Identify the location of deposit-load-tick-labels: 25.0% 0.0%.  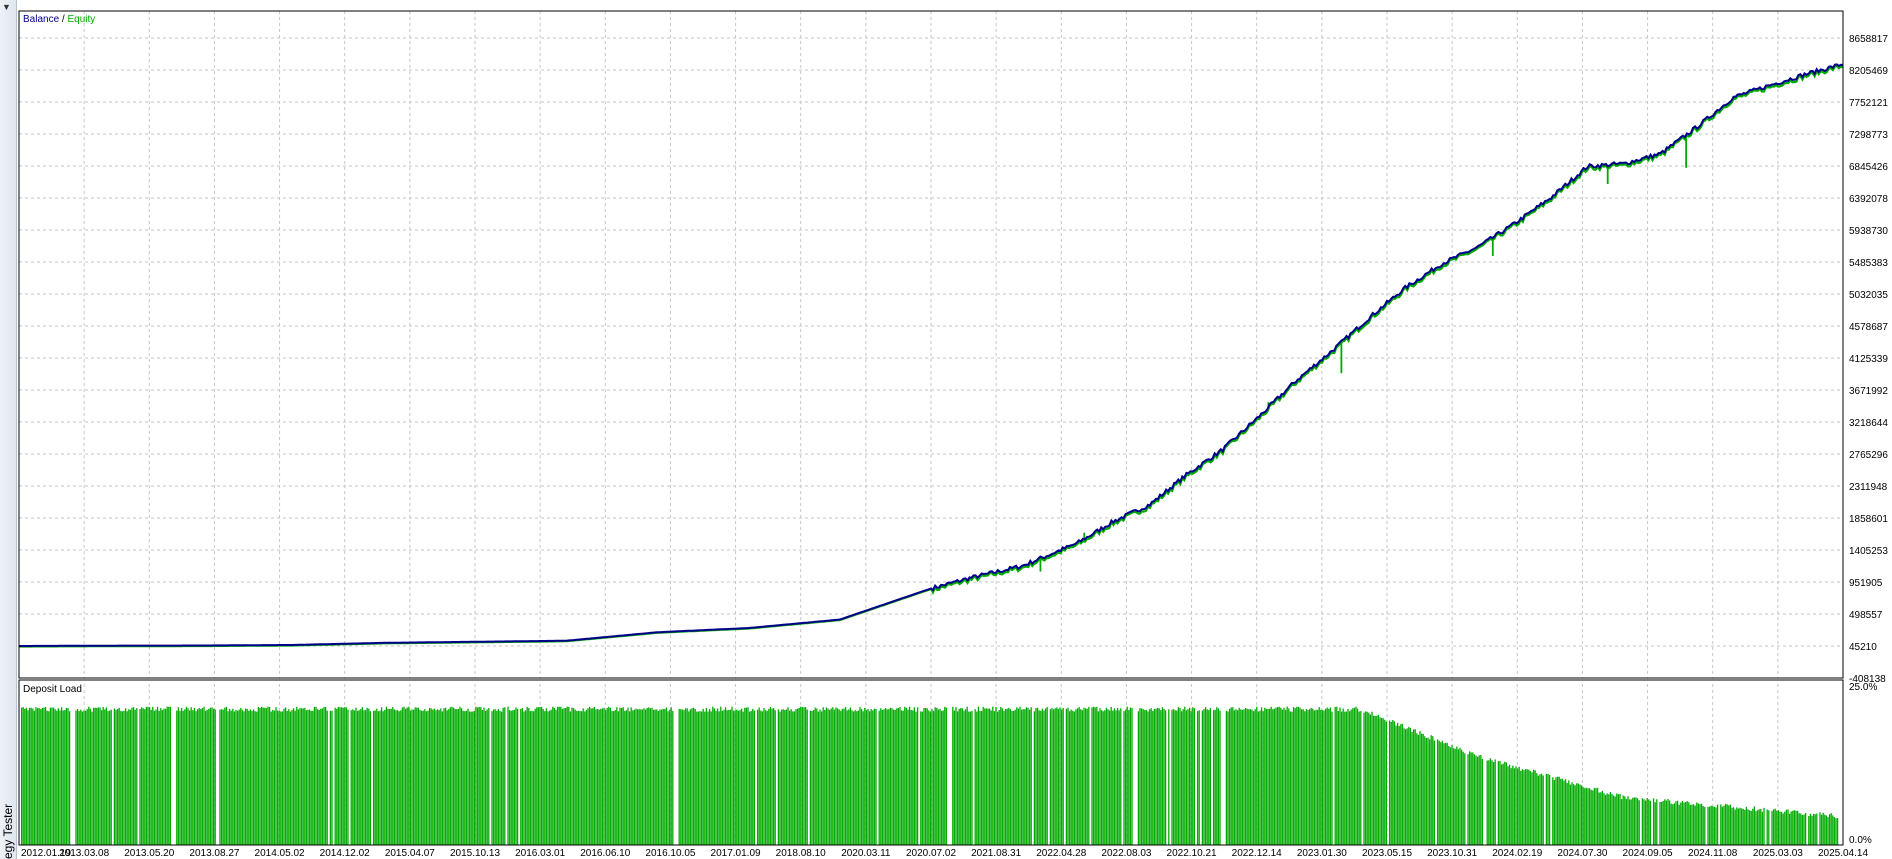
(1863, 764).